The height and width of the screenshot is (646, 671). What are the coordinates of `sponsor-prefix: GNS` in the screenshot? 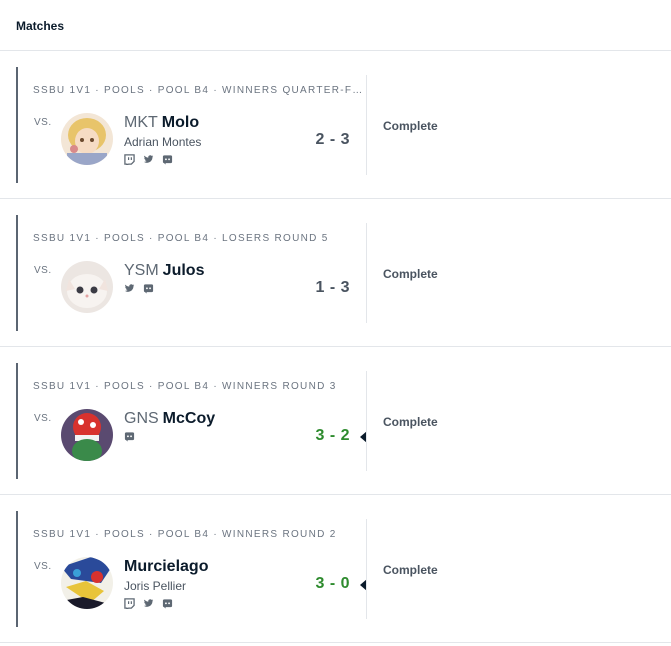 It's located at (141, 418).